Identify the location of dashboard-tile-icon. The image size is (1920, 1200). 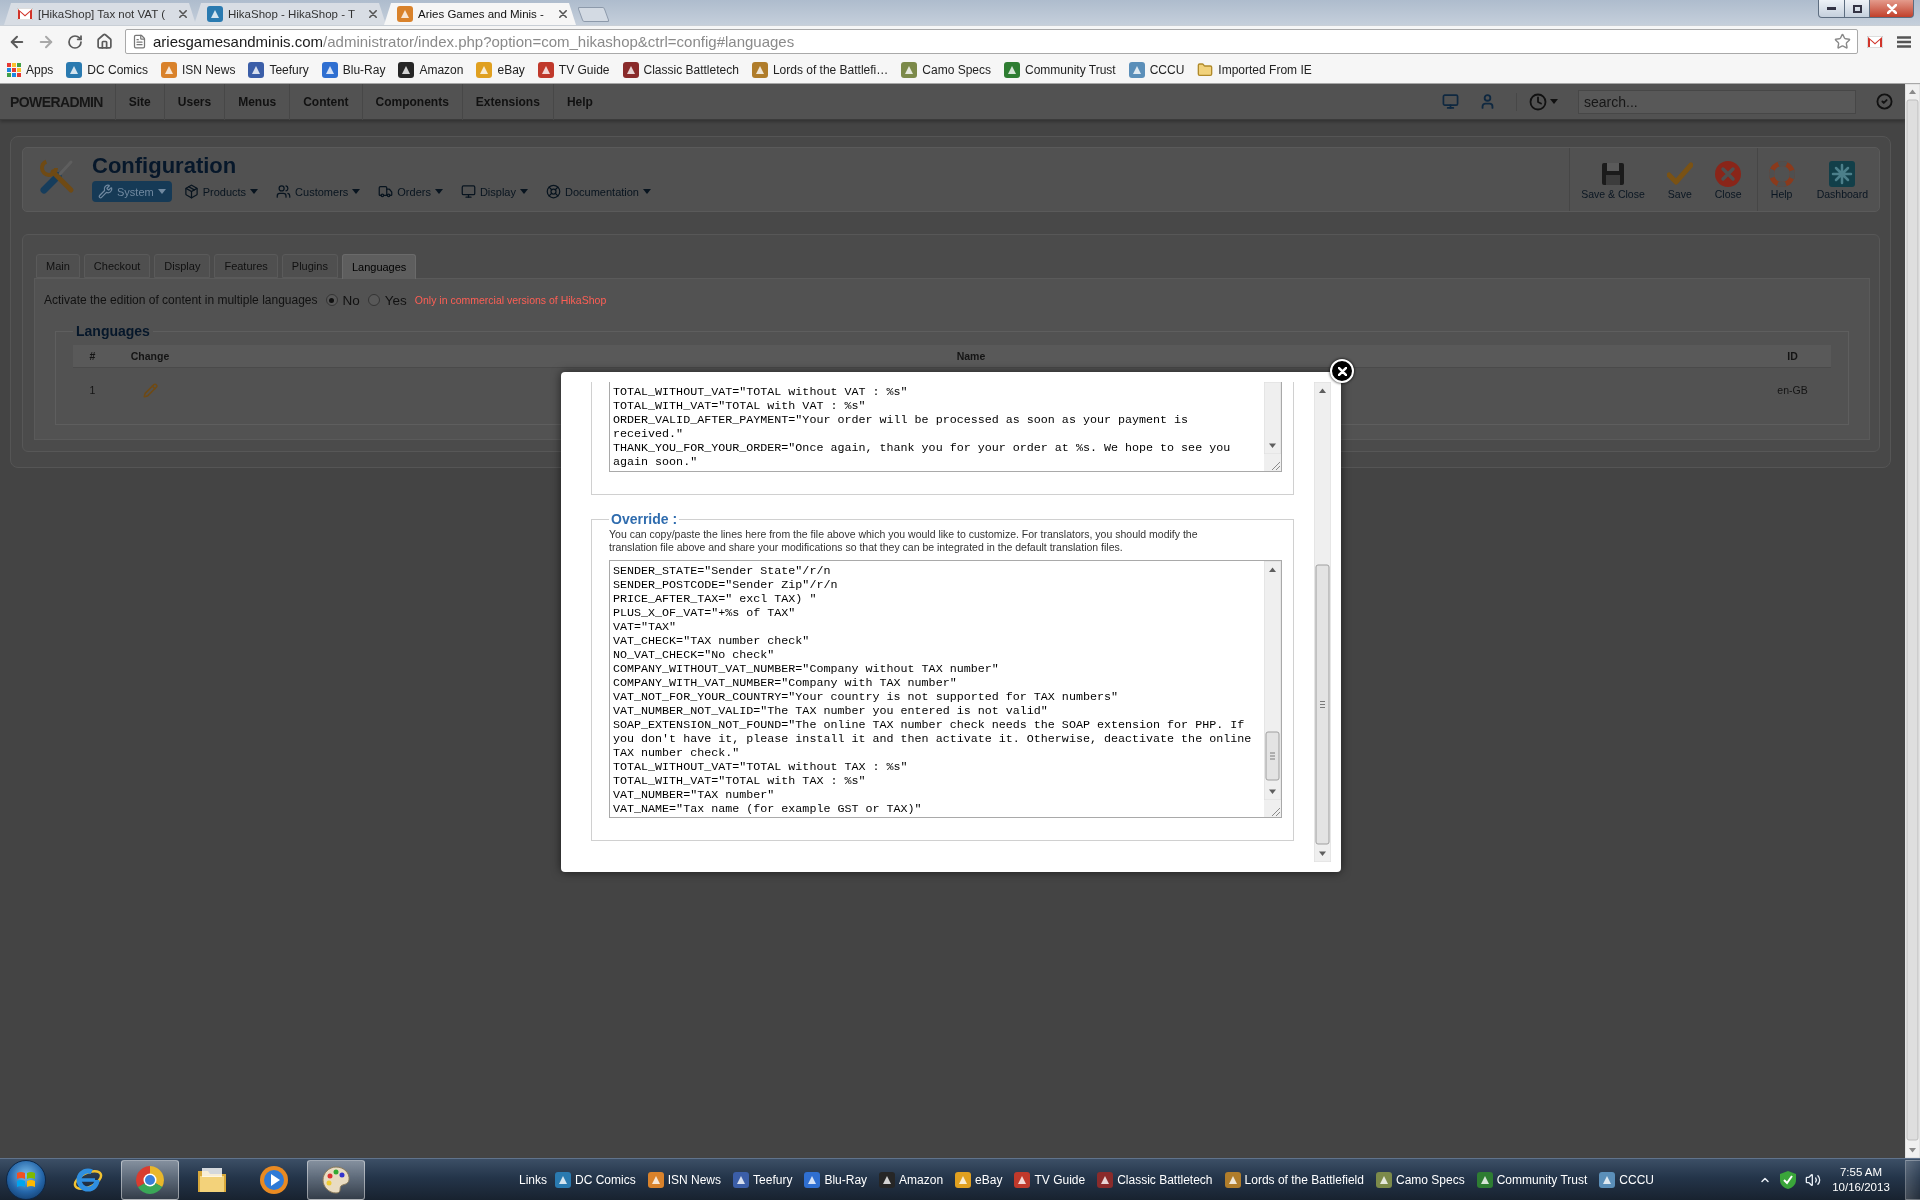
(1842, 174).